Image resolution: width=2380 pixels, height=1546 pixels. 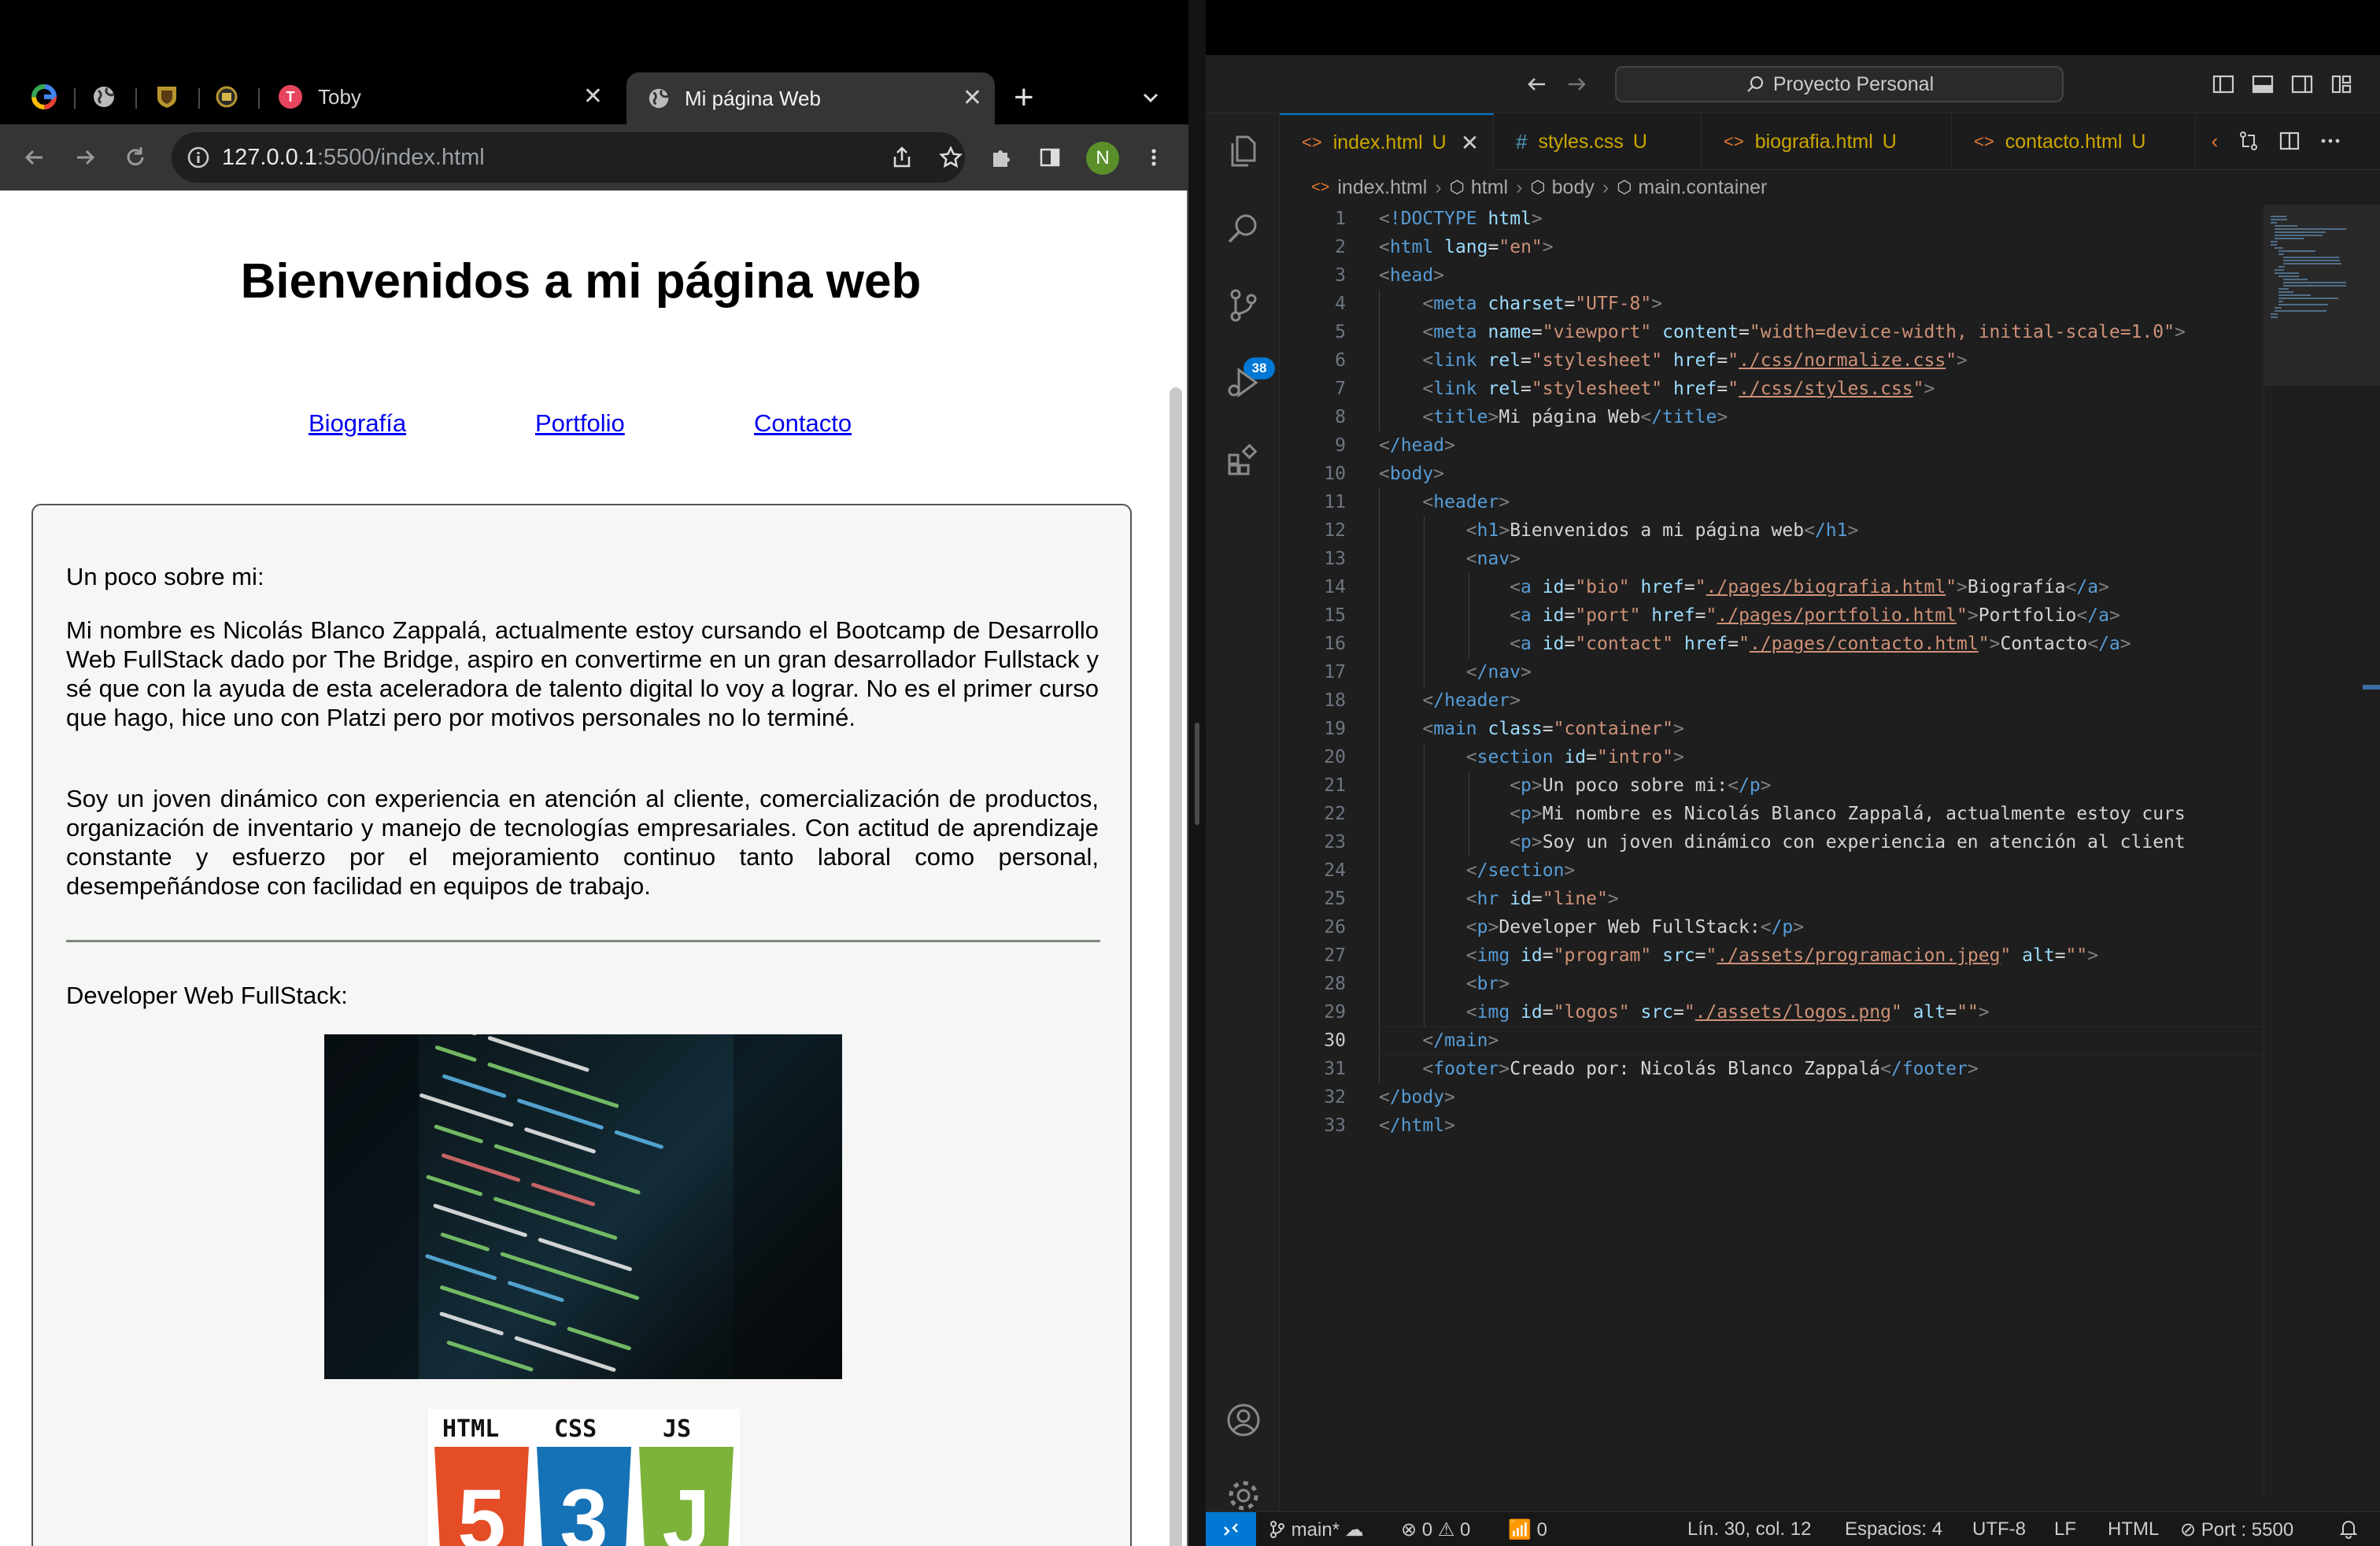 I want to click on side-panel-button, so click(x=1050, y=157).